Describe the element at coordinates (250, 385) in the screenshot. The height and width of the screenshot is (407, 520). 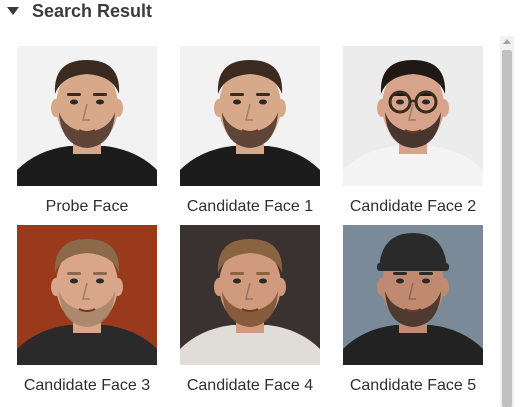
I see `face-caption: Candidate Face 4` at that location.